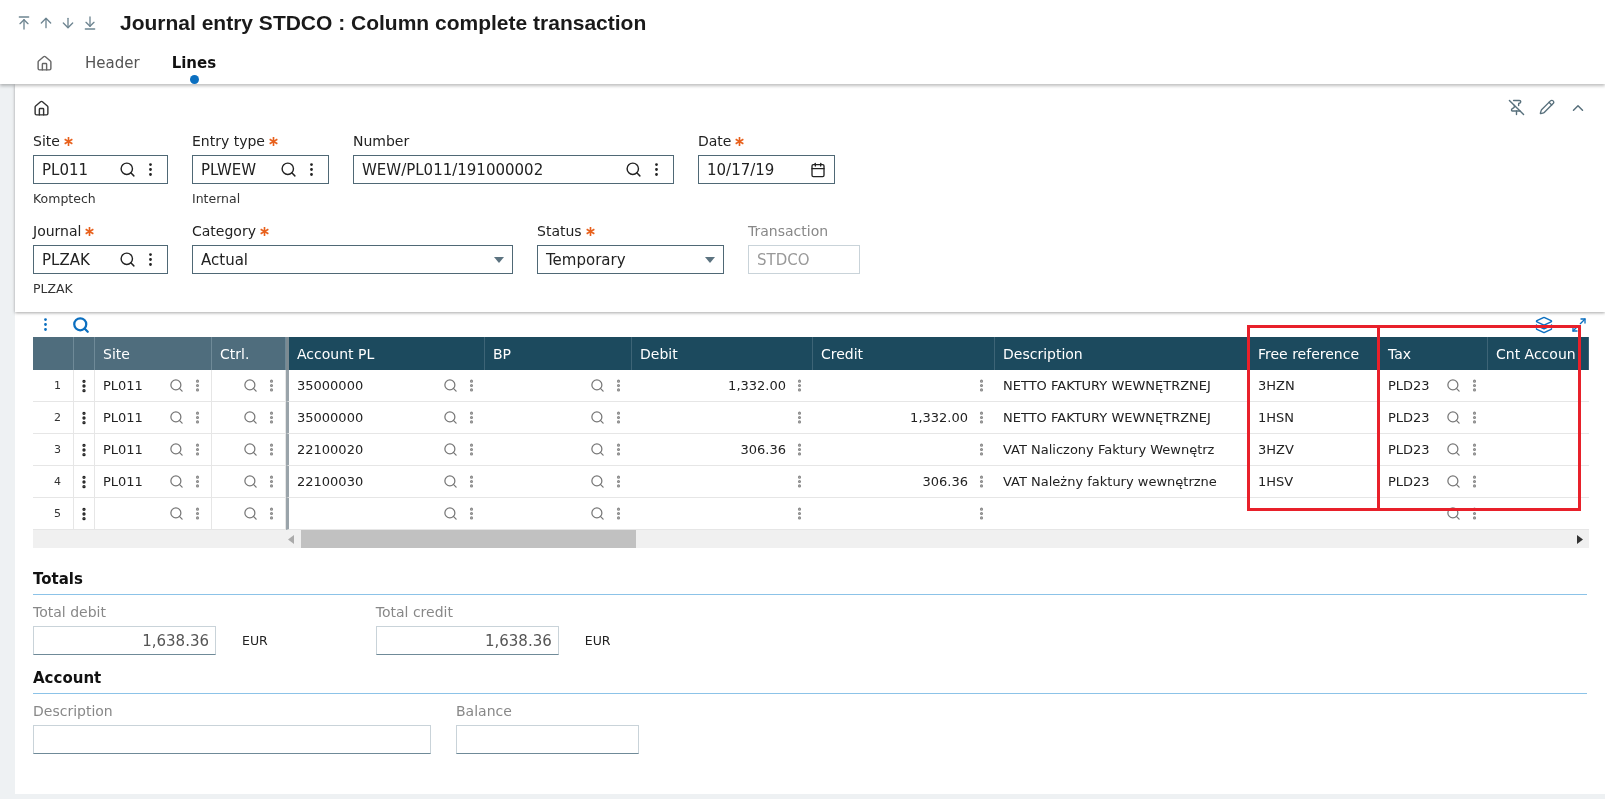  I want to click on input-field: 10/17/19, so click(766, 169).